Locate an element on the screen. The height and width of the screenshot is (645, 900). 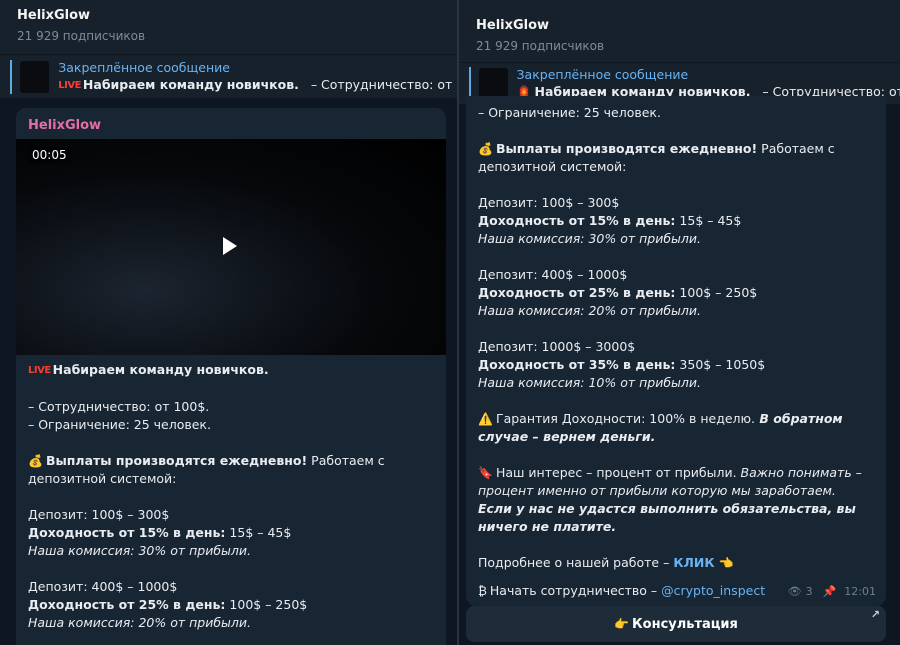
pin-icon: 📌 is located at coordinates (829, 591).